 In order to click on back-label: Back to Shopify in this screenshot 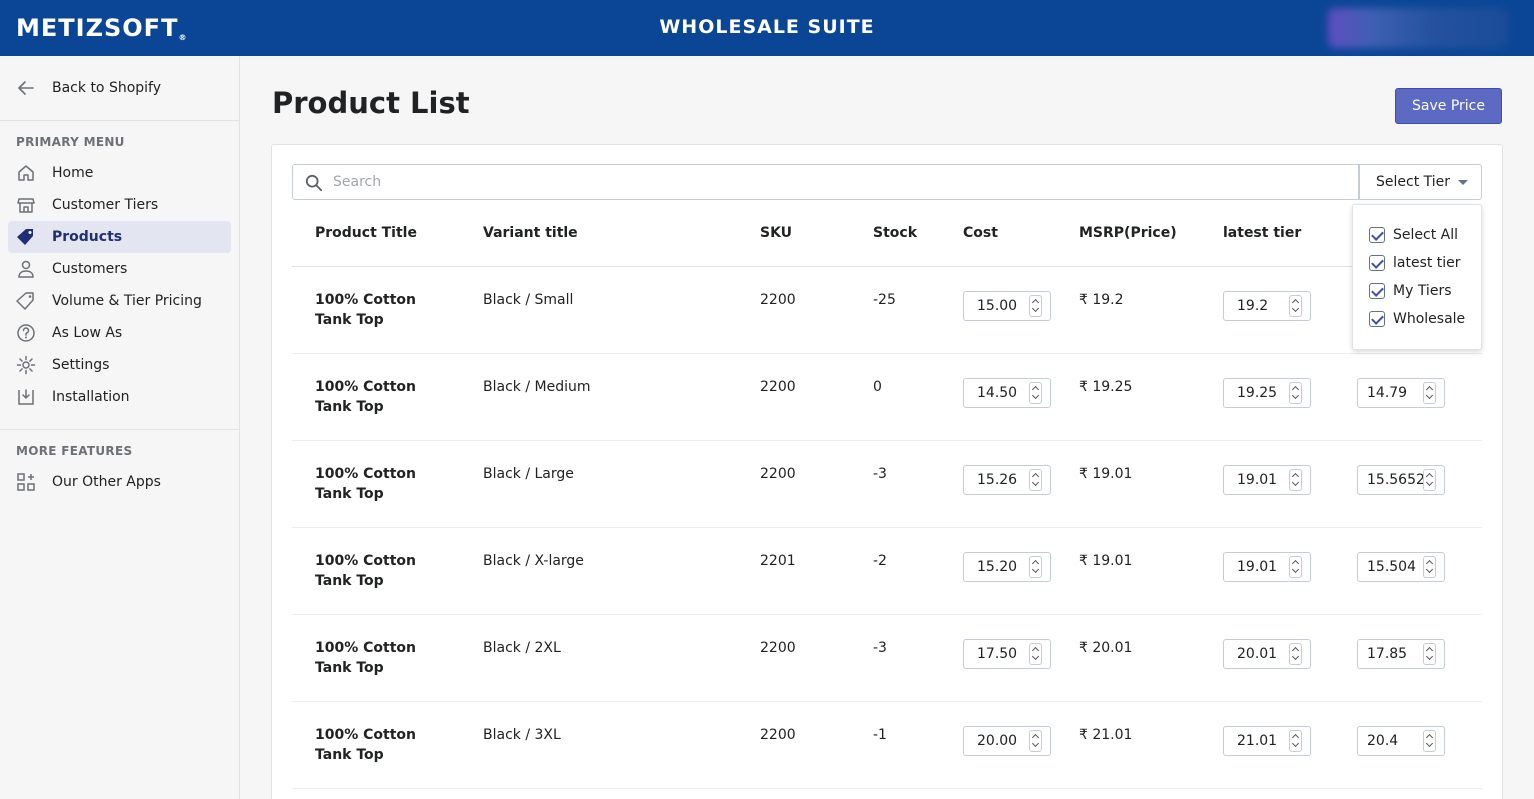, I will do `click(107, 88)`.